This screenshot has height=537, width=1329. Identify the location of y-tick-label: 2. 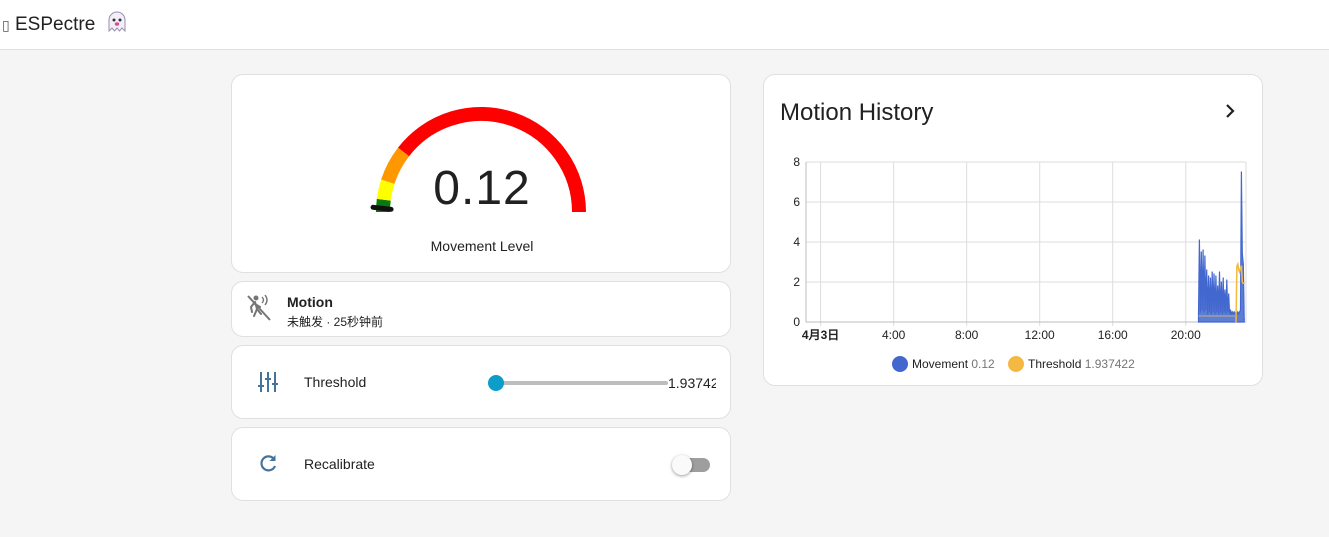
(796, 282).